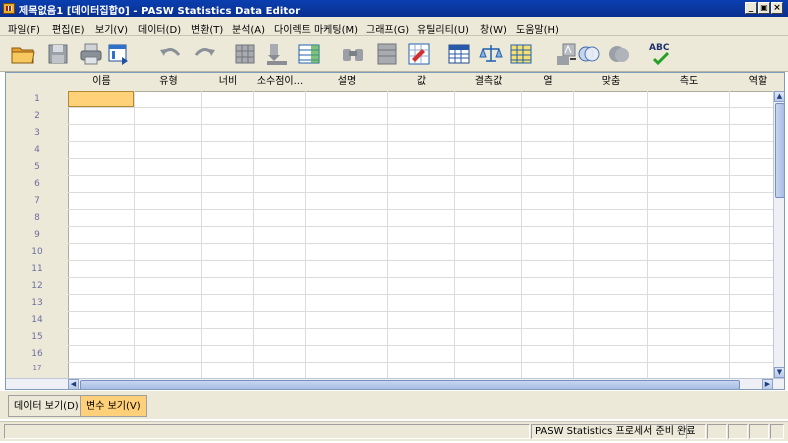 This screenshot has height=443, width=788. I want to click on print-icon, so click(91, 54).